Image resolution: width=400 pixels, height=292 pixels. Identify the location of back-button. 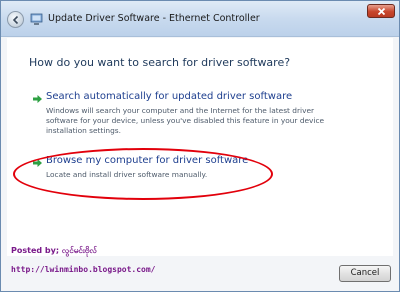
(15, 19).